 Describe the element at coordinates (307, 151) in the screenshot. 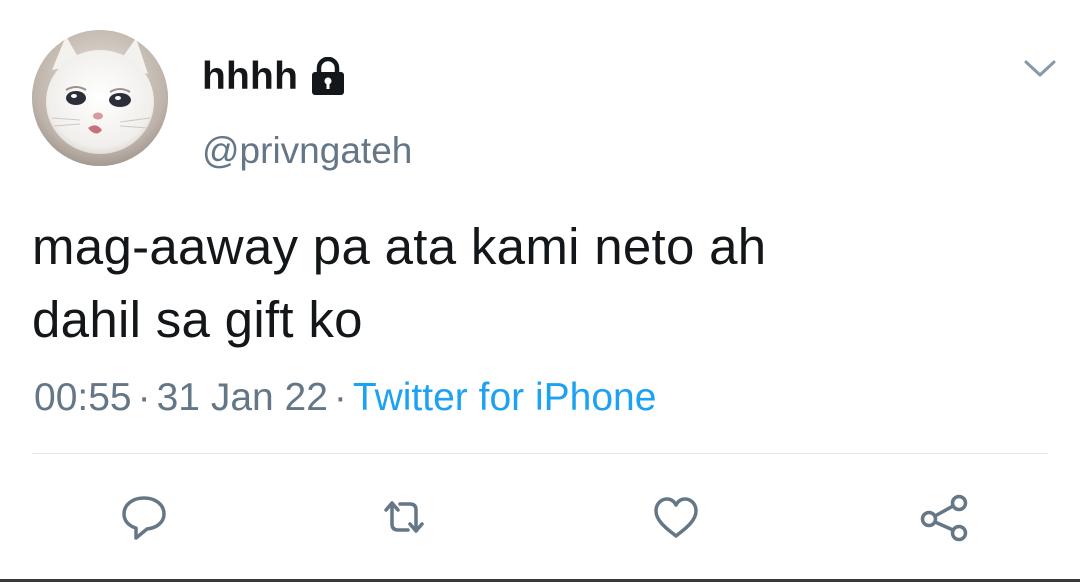

I see `user-handle: @privngateh` at that location.